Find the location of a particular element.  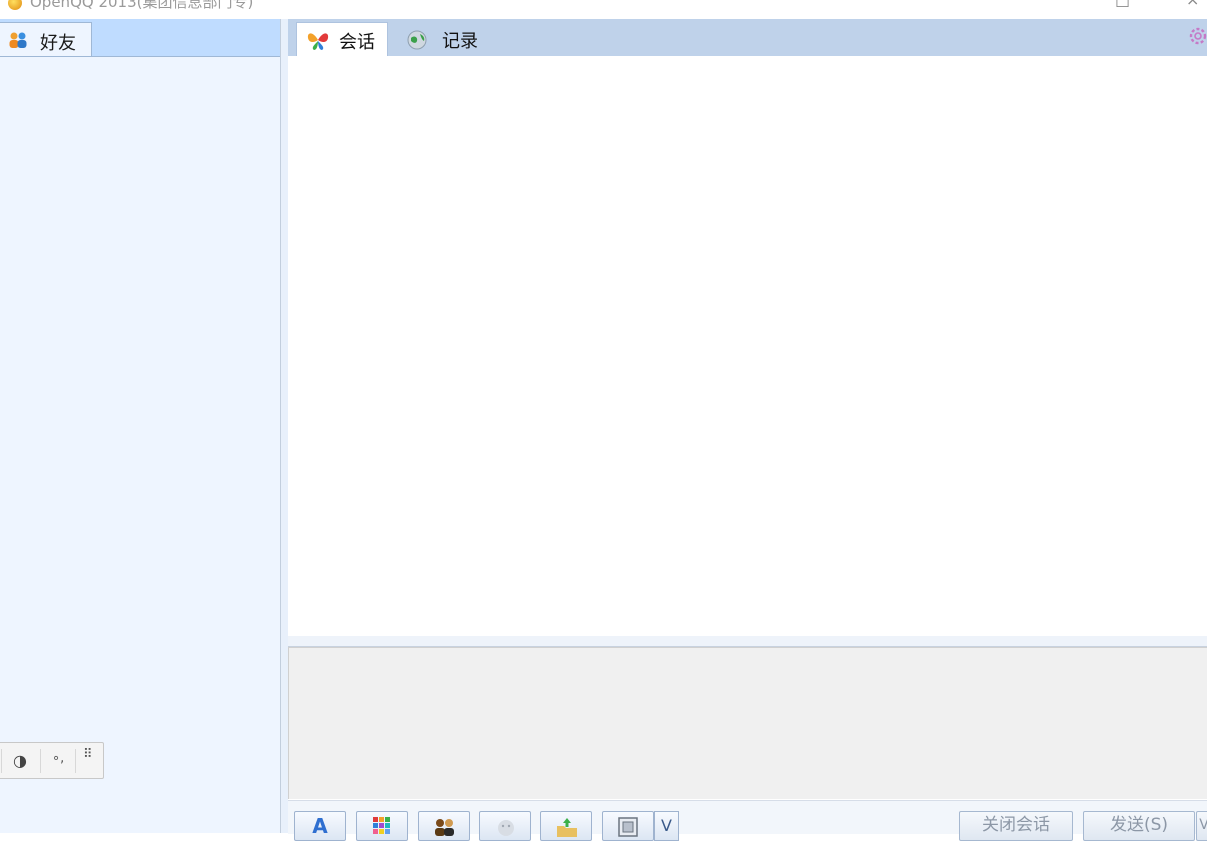

gear-icon is located at coordinates (1196, 36).